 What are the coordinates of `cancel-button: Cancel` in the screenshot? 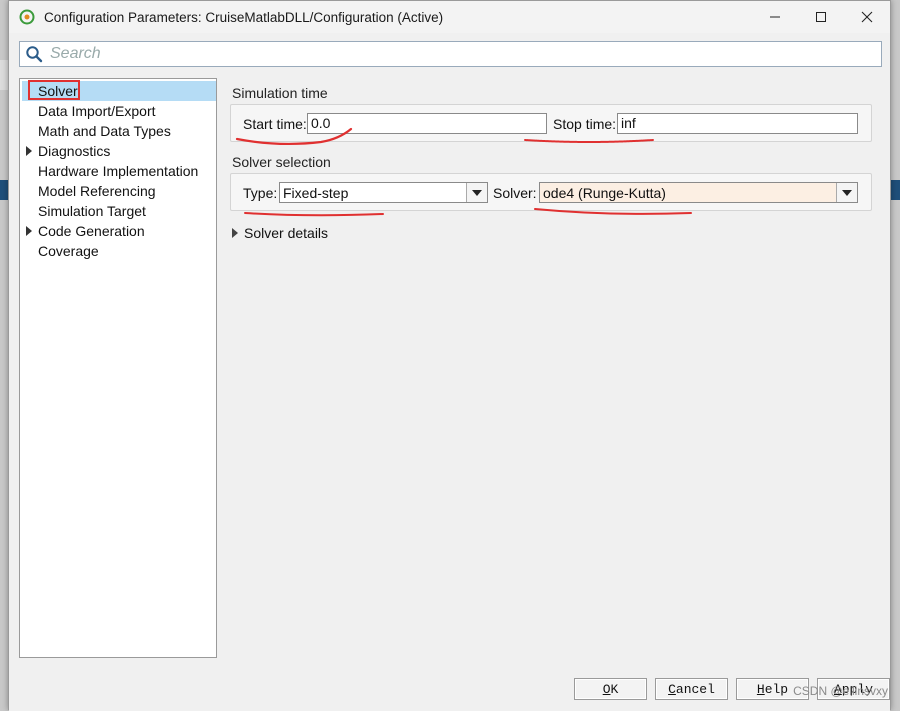 It's located at (691, 689).